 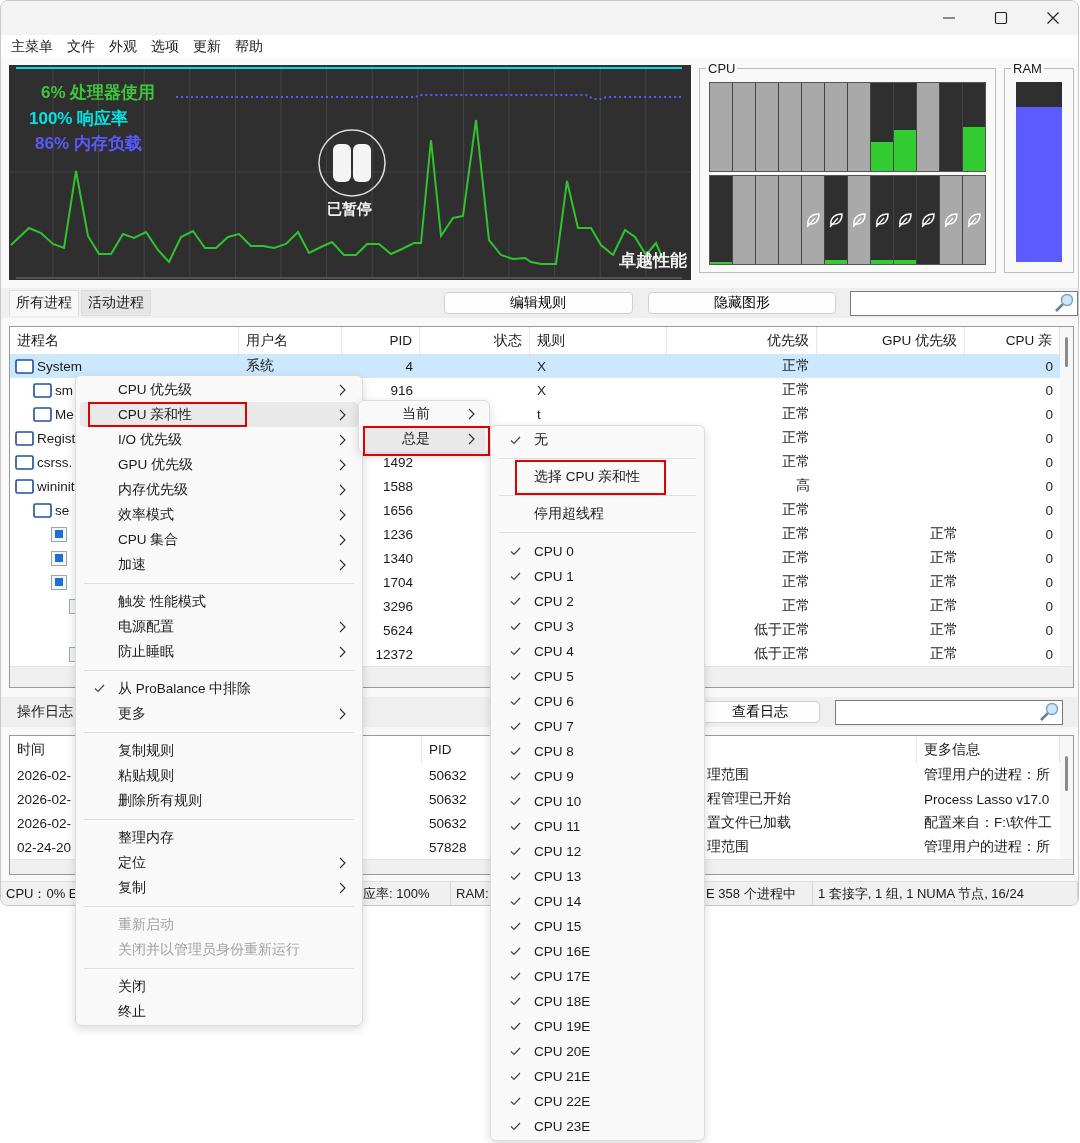 What do you see at coordinates (219, 837) in the screenshot?
I see `menu-item: 整理内存` at bounding box center [219, 837].